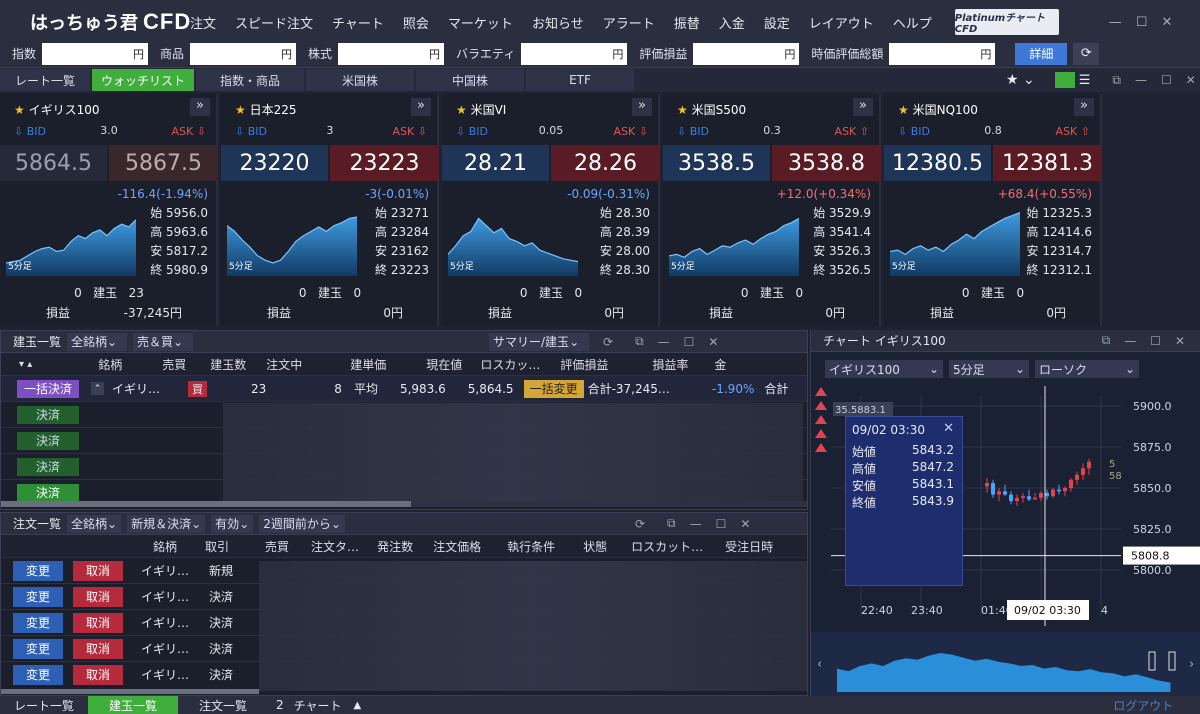 The image size is (1200, 714). What do you see at coordinates (716, 163) in the screenshot?
I see `bid-price-button: 3538.5` at bounding box center [716, 163].